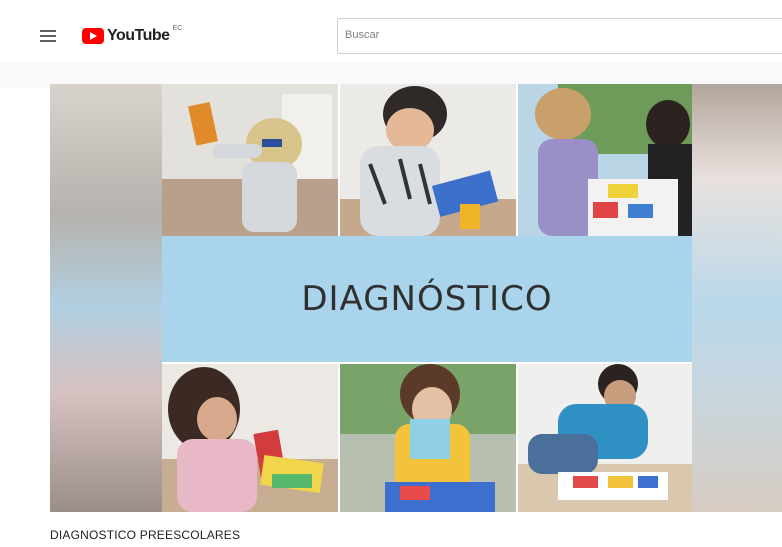 The image size is (782, 547). I want to click on youtube-logo: YouTube EC, so click(132, 36).